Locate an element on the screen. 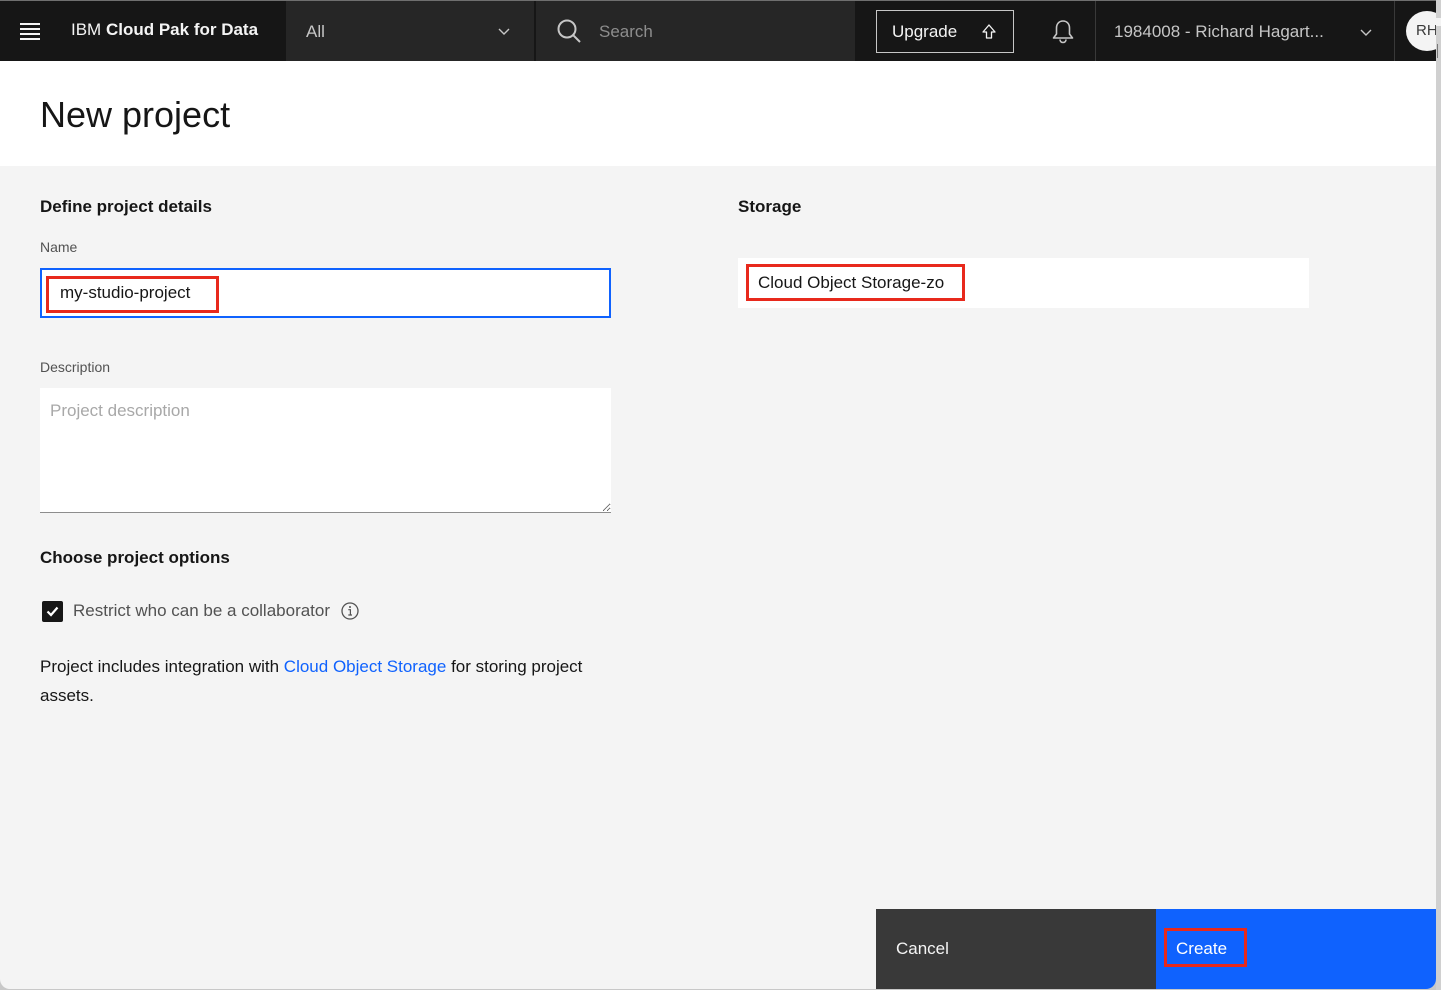 The height and width of the screenshot is (990, 1441). brand-name: Cloud Pak for Data is located at coordinates (182, 29).